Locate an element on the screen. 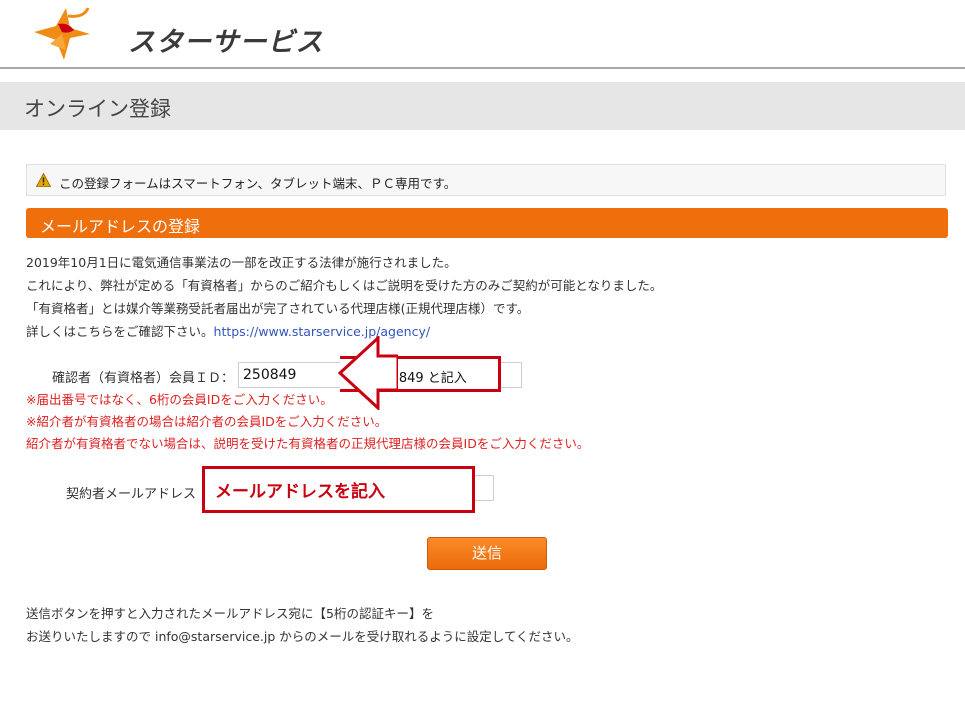  brand-name: スターサービス is located at coordinates (226, 42).